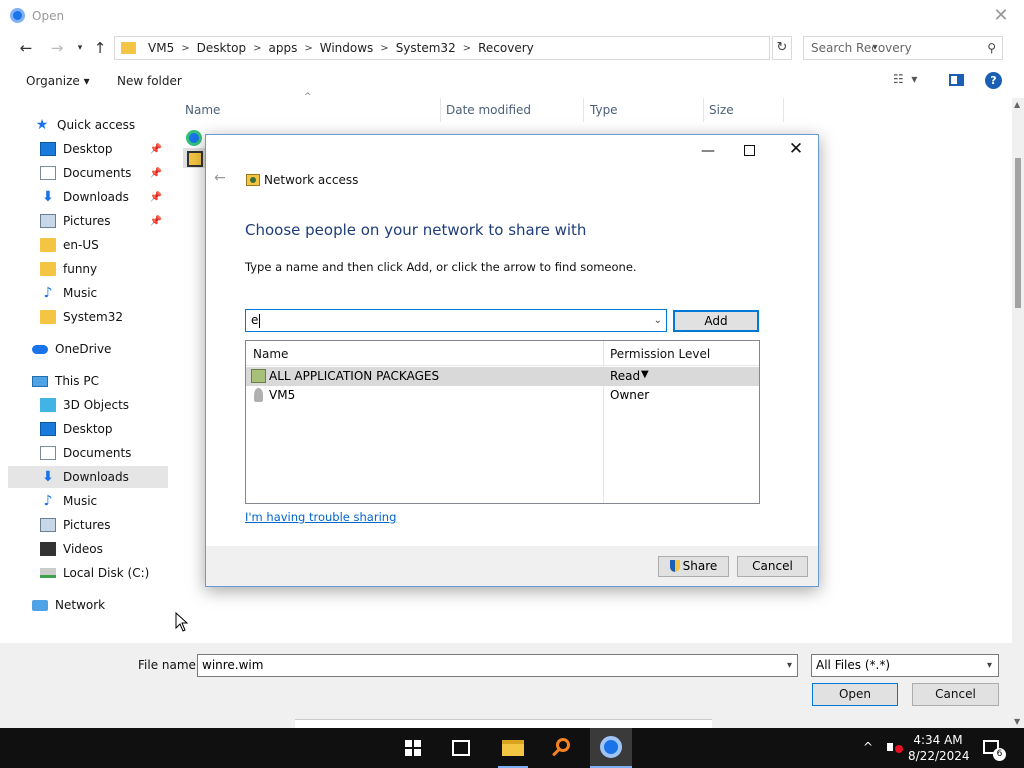 The height and width of the screenshot is (768, 1024). I want to click on file-name-input: winre.wim ▾, so click(497, 665).